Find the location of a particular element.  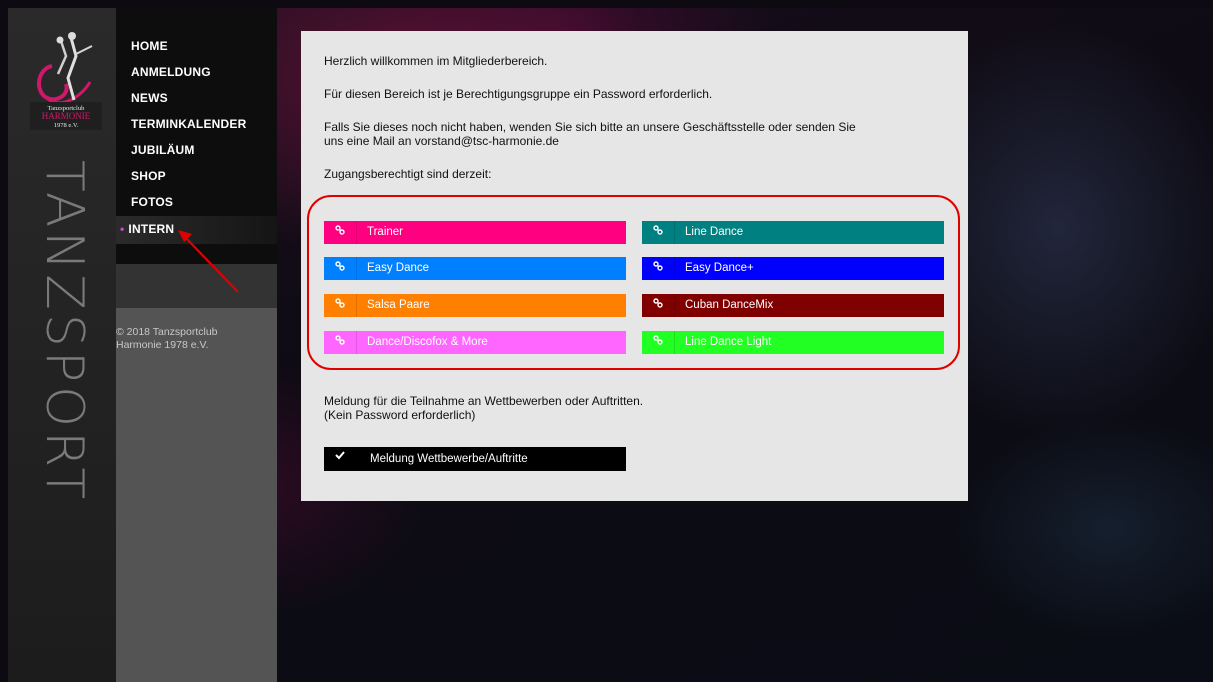

competition-text-line-2: (Kein Password erforderlich) is located at coordinates (400, 415).